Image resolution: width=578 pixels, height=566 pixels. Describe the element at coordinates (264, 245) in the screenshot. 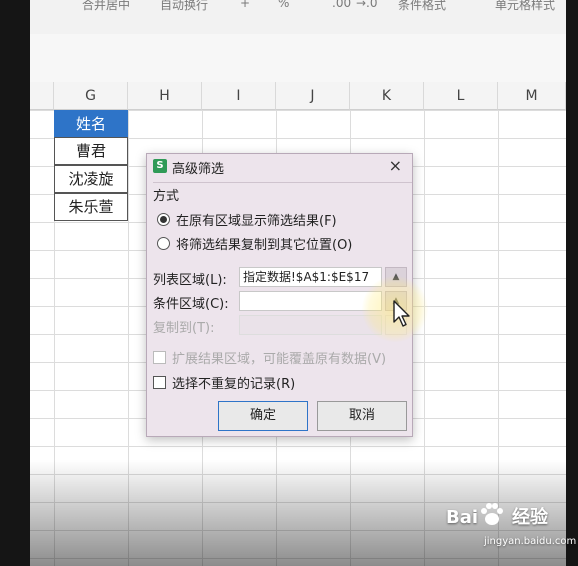

I see `radio-copy-label: 将筛选结果复制到其它位置(O)` at that location.